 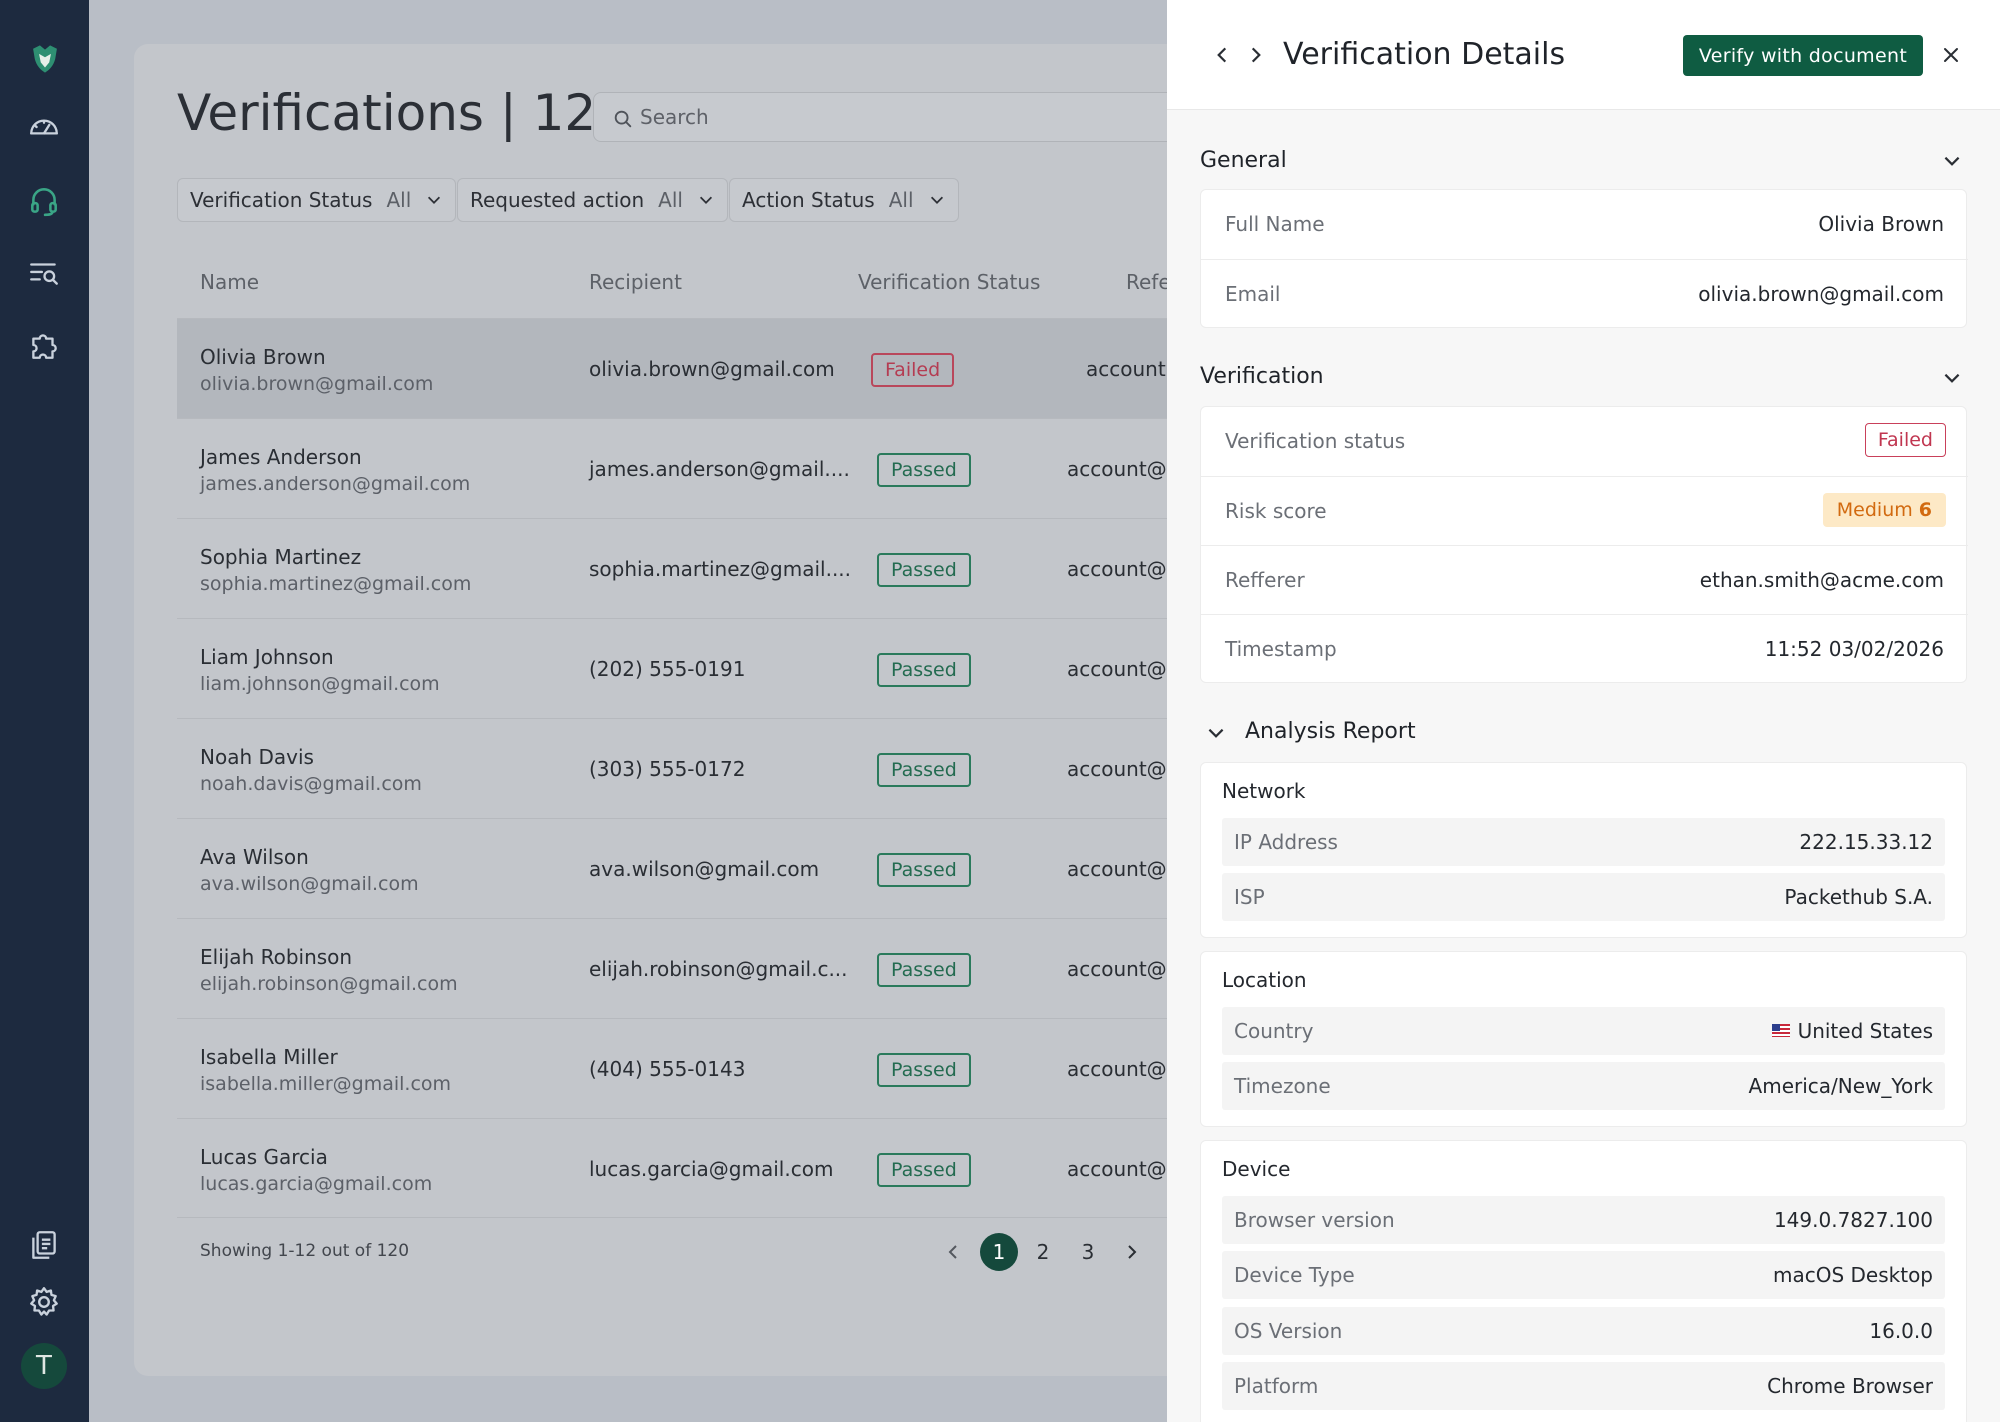 I want to click on detail-label: Risk score, so click(x=1276, y=511).